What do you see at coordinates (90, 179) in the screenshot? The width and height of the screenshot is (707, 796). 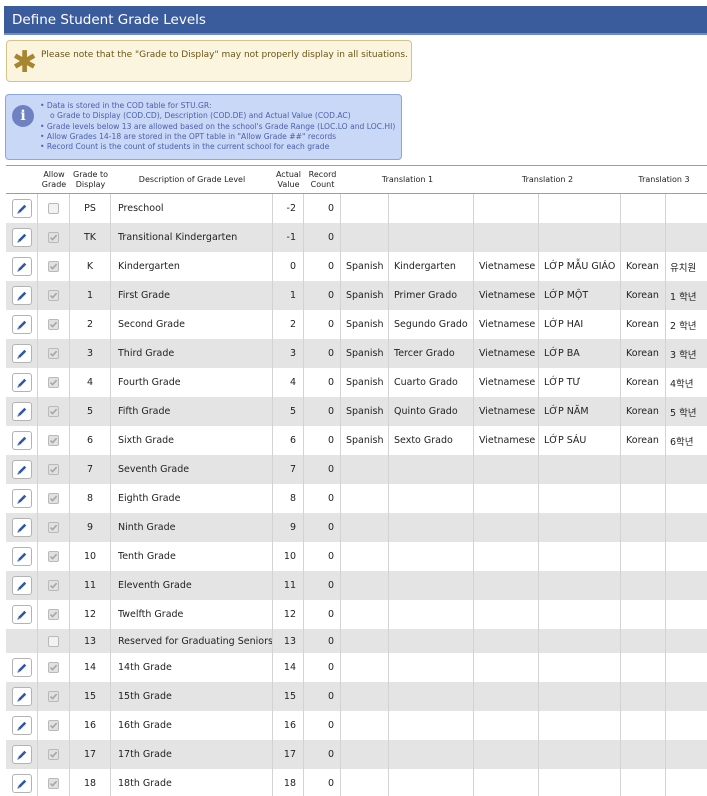 I see `col-header-grade-to-display: Grade to Display` at bounding box center [90, 179].